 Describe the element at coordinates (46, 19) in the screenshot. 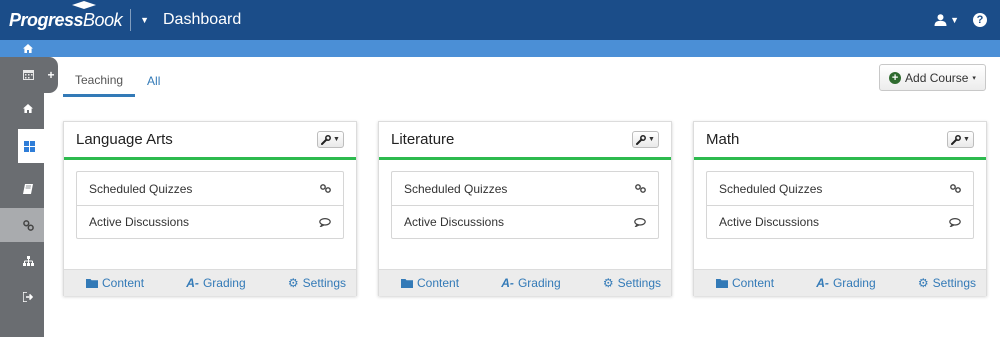

I see `logo-primary: Progress` at that location.